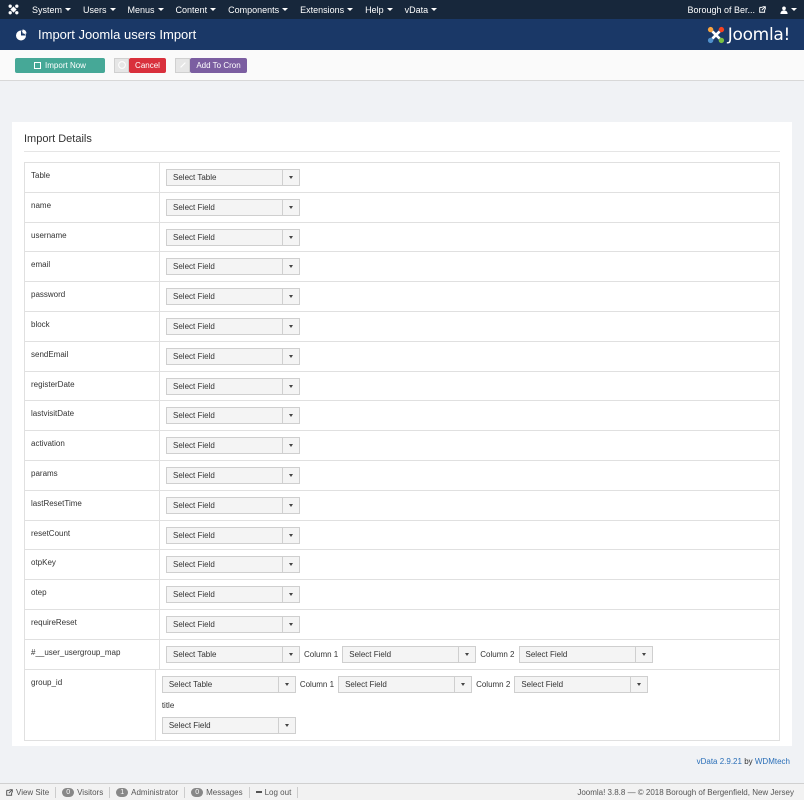  I want to click on field-row: username Select Field, so click(402, 237).